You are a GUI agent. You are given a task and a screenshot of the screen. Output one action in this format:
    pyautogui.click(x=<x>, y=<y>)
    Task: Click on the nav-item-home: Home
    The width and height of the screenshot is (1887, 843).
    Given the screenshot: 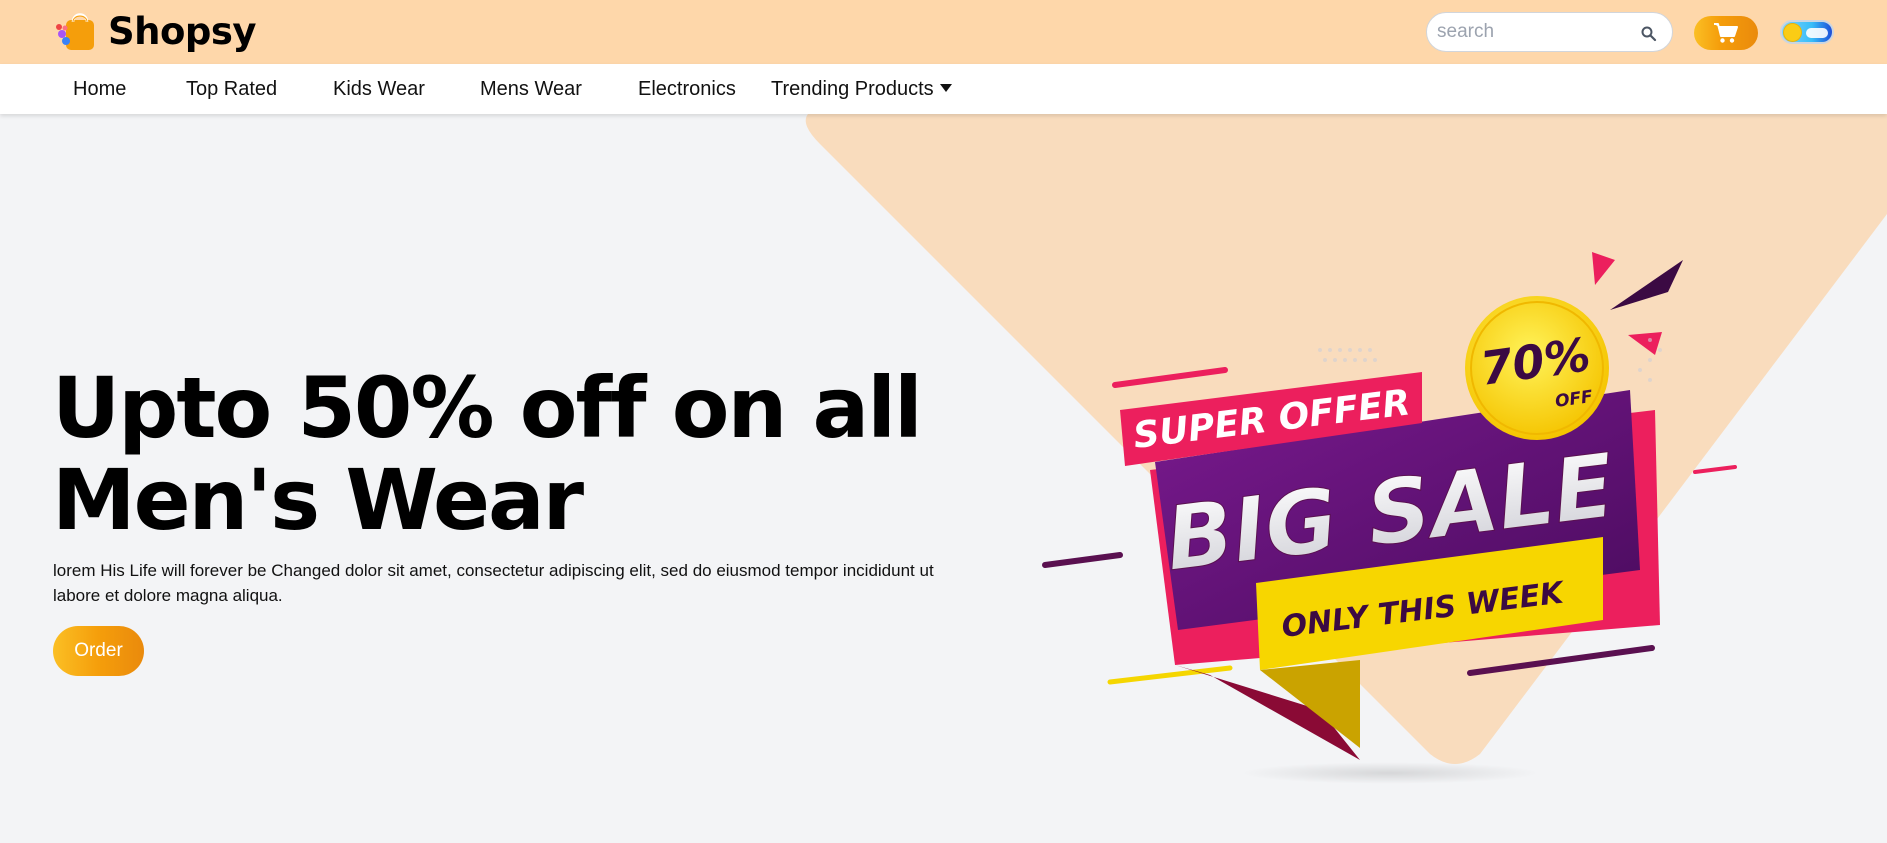 What is the action you would take?
    pyautogui.click(x=99, y=89)
    